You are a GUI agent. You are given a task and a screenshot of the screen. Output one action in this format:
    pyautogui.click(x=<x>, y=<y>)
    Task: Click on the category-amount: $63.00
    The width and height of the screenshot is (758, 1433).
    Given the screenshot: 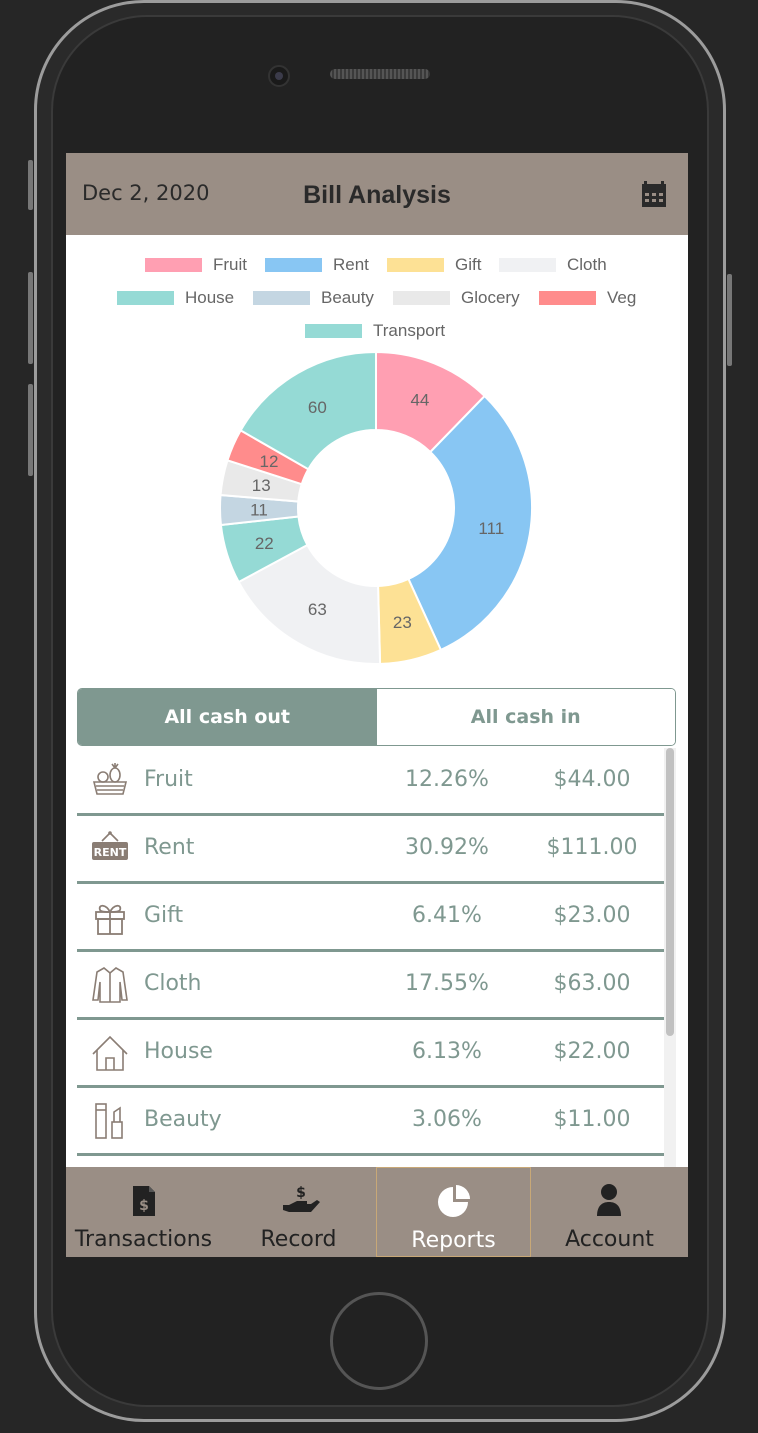 What is the action you would take?
    pyautogui.click(x=592, y=983)
    